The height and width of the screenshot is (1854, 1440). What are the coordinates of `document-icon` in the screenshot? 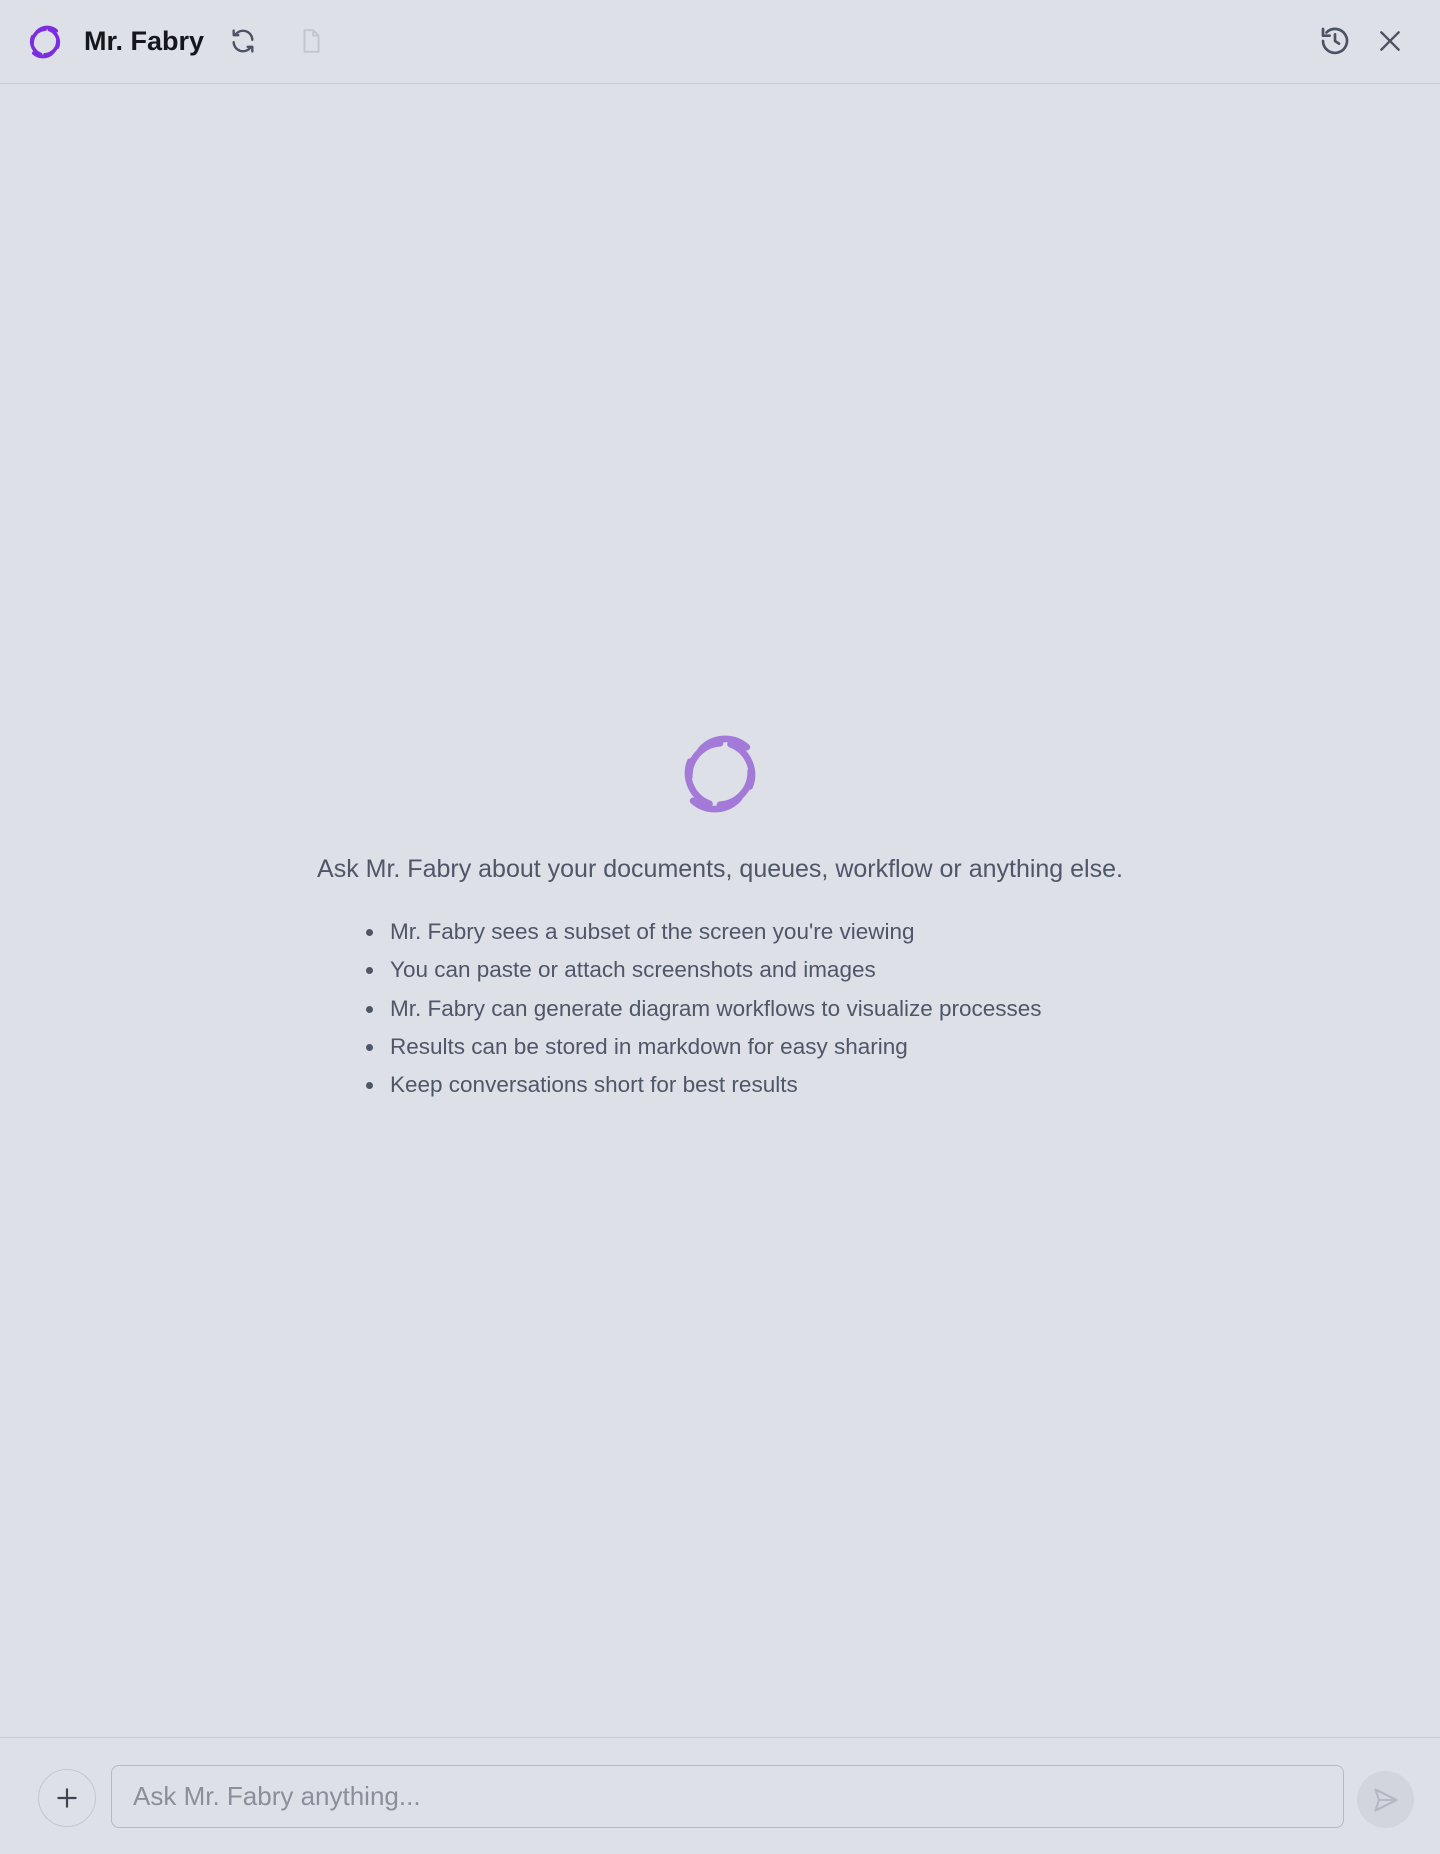 It's located at (311, 41).